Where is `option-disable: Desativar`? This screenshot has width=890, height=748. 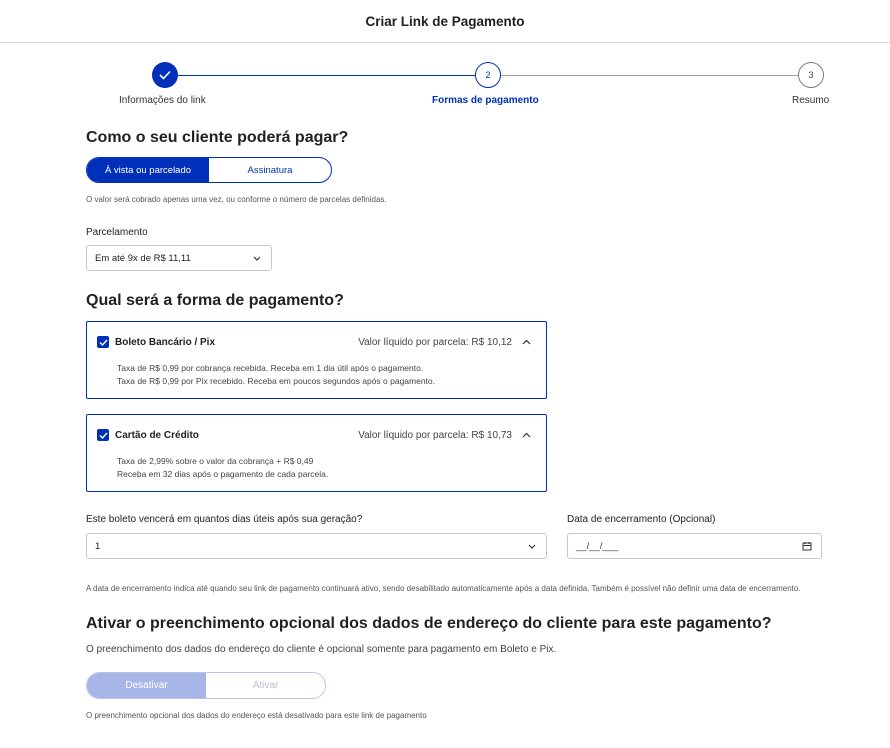
option-disable: Desativar is located at coordinates (146, 685).